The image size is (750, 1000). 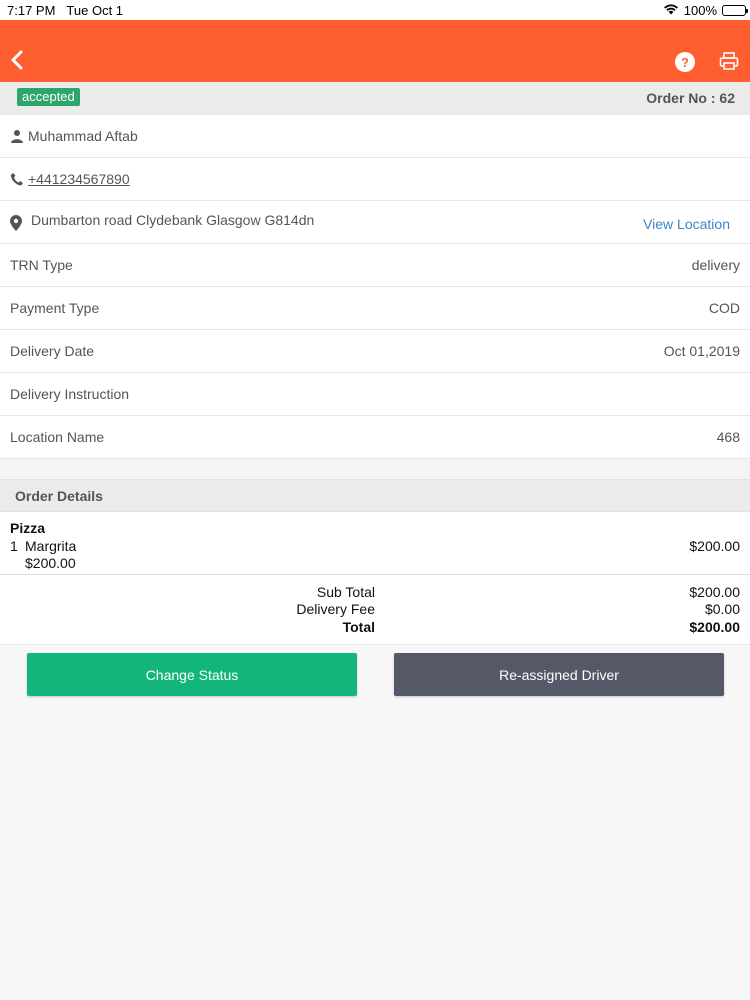 I want to click on person-icon, so click(x=17, y=136).